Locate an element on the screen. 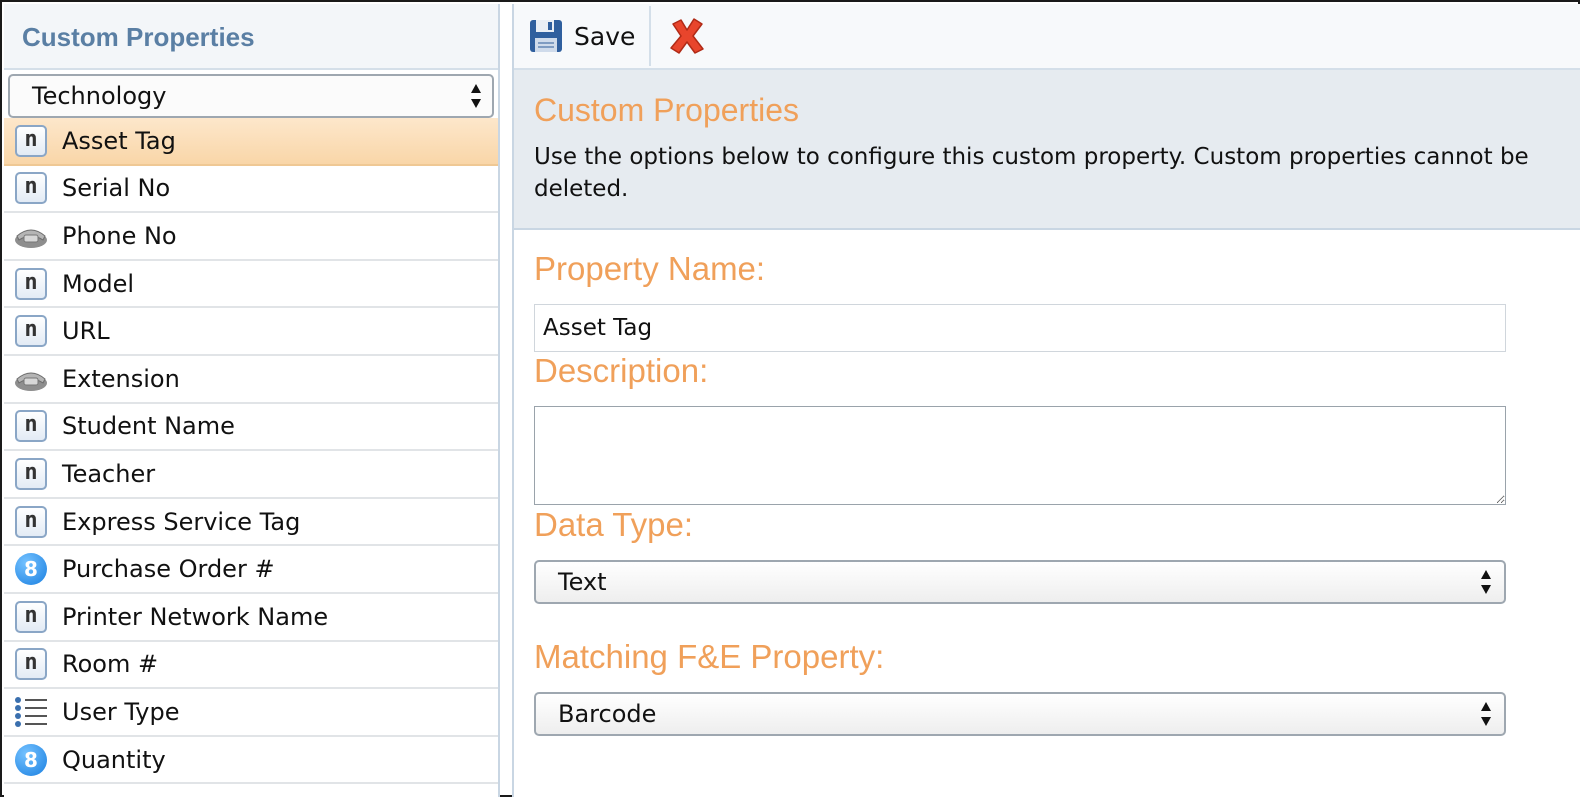 The width and height of the screenshot is (1580, 797). matching-property-select: Barcode is located at coordinates (1020, 714).